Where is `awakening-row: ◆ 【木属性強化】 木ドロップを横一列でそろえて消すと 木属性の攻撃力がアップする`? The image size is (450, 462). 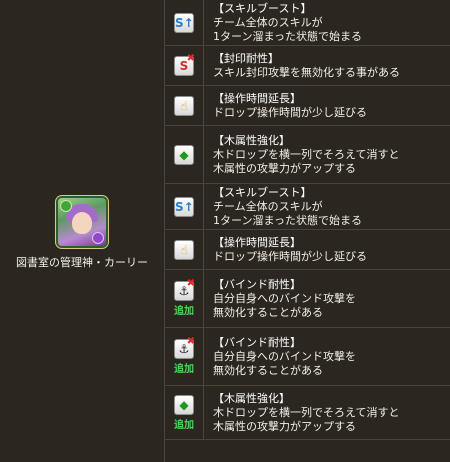 awakening-row: ◆ 【木属性強化】 木ドロップを横一列でそろえて消すと 木属性の攻撃力がアップする is located at coordinates (307, 155).